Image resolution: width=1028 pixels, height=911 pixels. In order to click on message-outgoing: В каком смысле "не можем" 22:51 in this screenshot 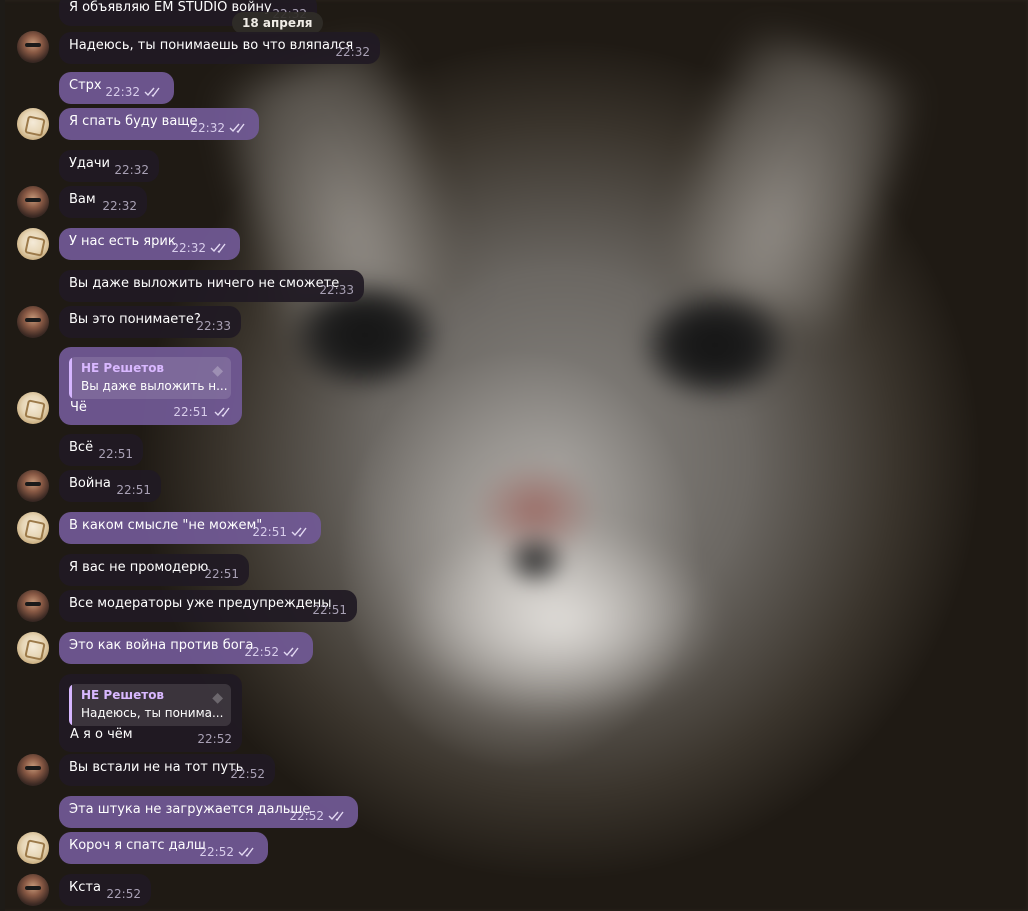, I will do `click(190, 528)`.